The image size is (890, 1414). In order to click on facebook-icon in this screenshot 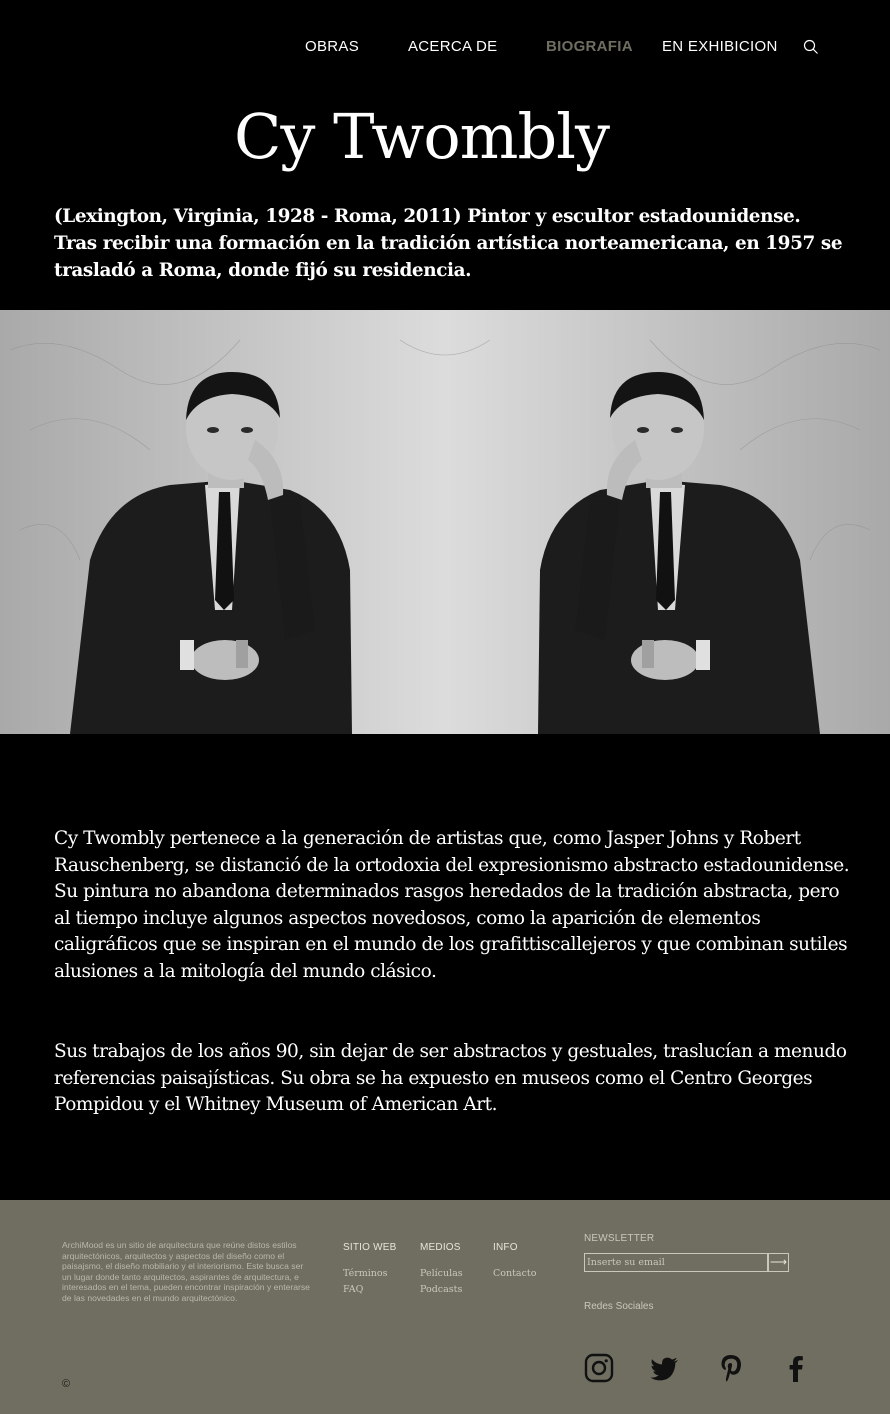, I will do `click(796, 1368)`.